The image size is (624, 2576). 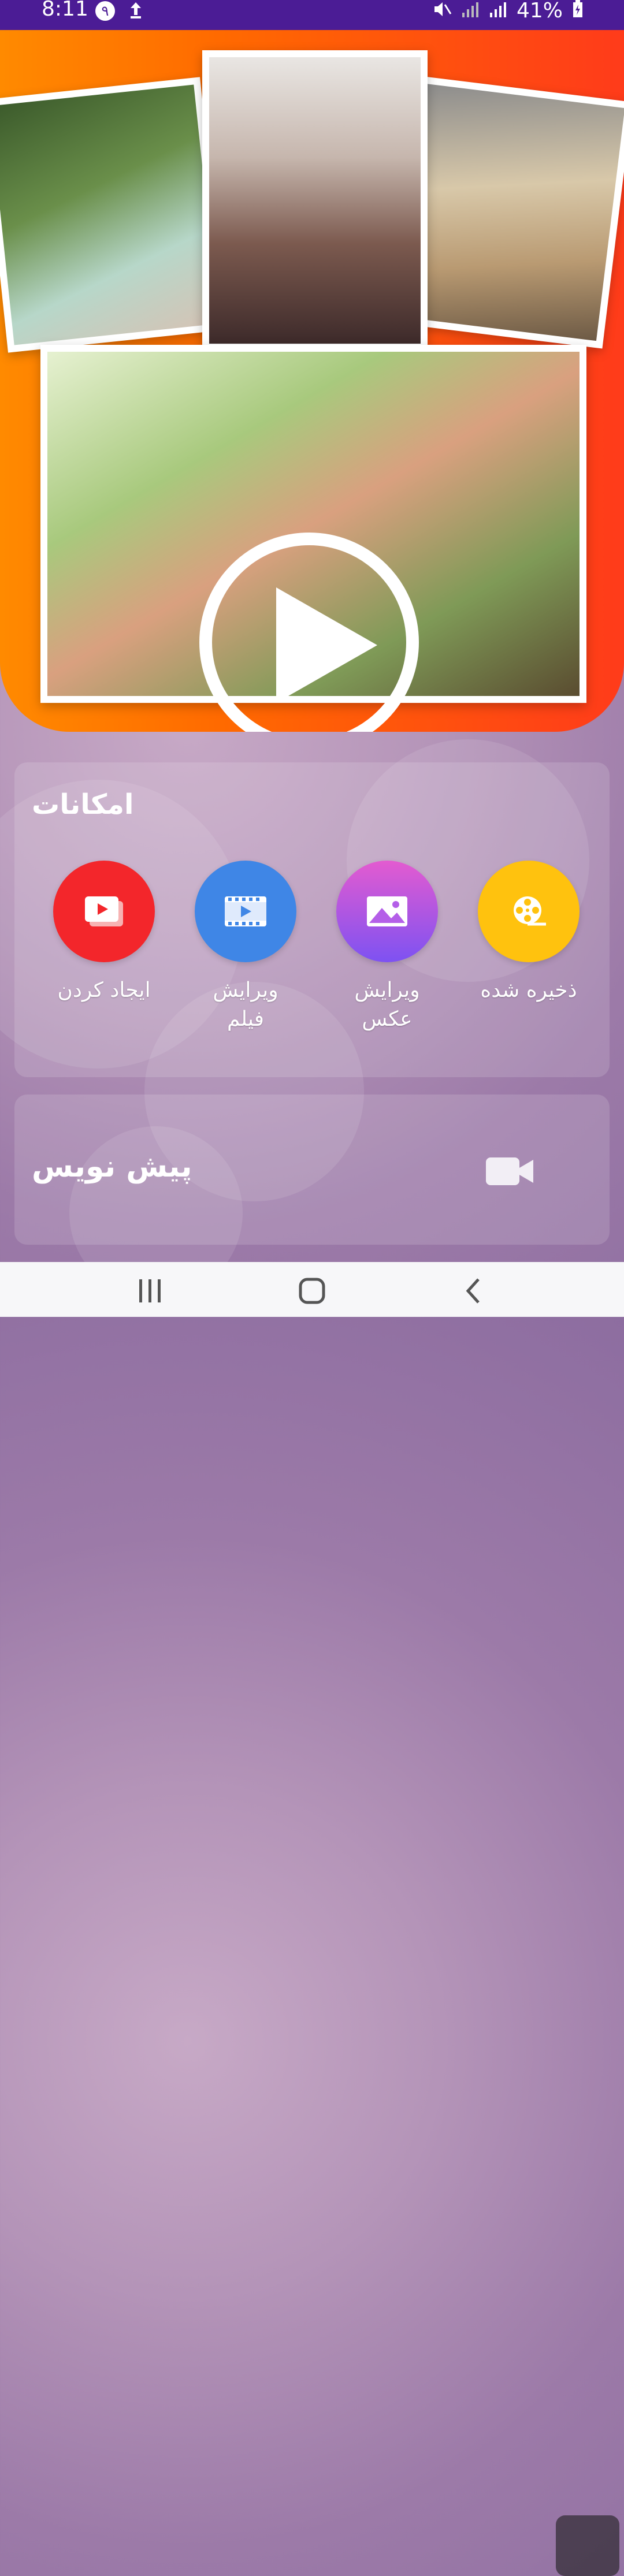 I want to click on features-title: امکانات, so click(x=83, y=805).